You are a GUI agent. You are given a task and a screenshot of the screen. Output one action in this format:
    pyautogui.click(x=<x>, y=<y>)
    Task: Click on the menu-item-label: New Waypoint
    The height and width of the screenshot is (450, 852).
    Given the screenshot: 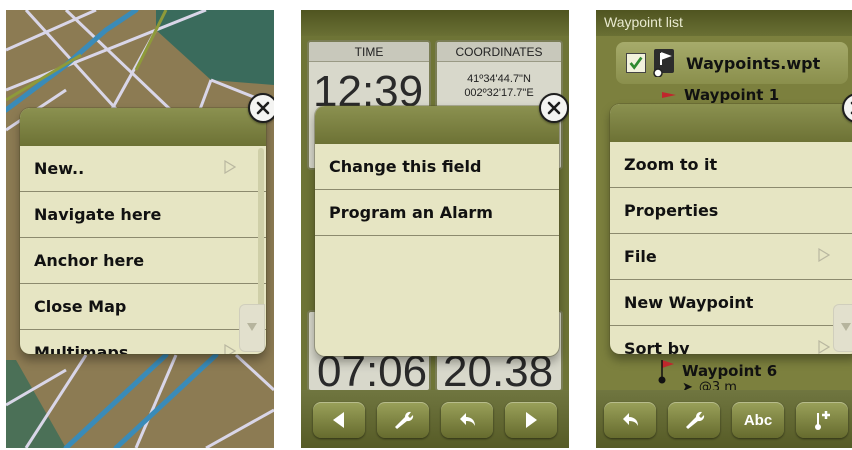 What is the action you would take?
    pyautogui.click(x=689, y=302)
    